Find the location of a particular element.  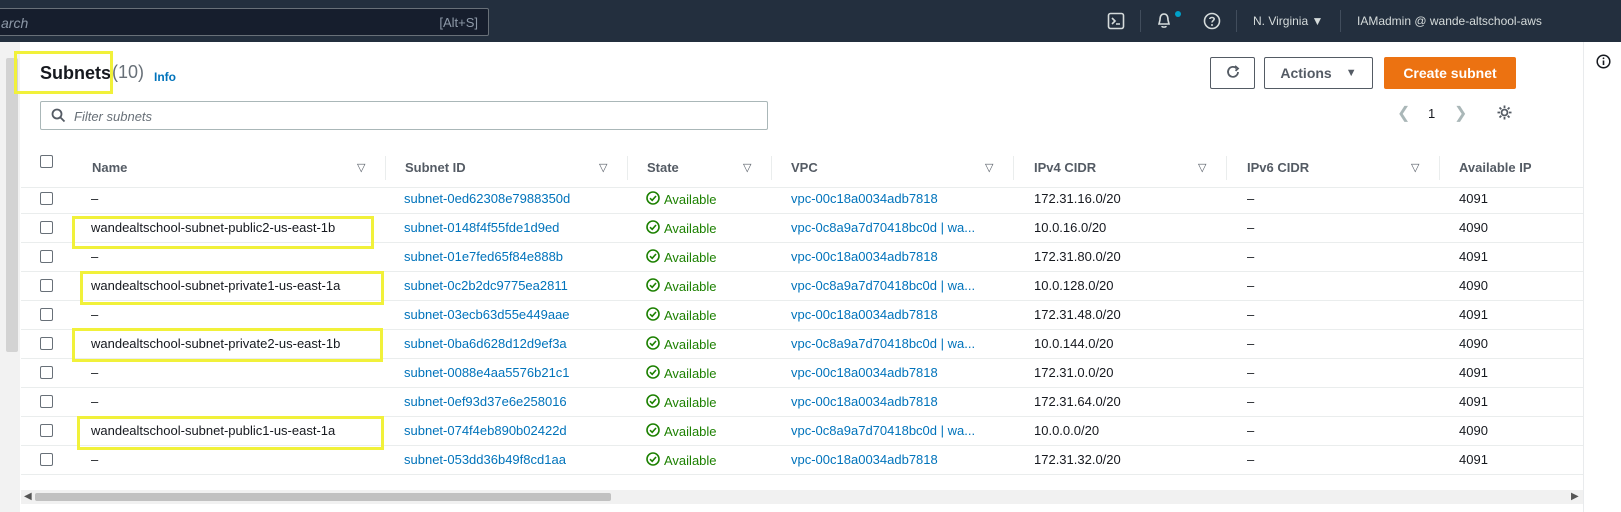

account-menu: IAMadmin @ wande-altschool-aws is located at coordinates (1449, 21).